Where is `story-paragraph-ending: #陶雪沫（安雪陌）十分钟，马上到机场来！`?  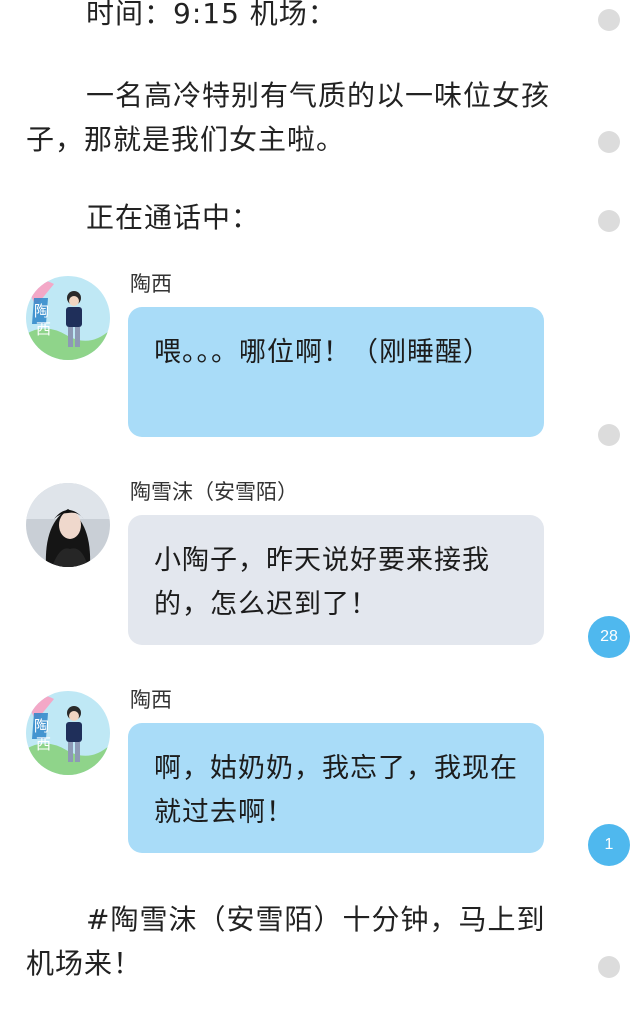
story-paragraph-ending: #陶雪沫（安雪陌）十分钟，马上到机场来！ is located at coordinates (286, 941).